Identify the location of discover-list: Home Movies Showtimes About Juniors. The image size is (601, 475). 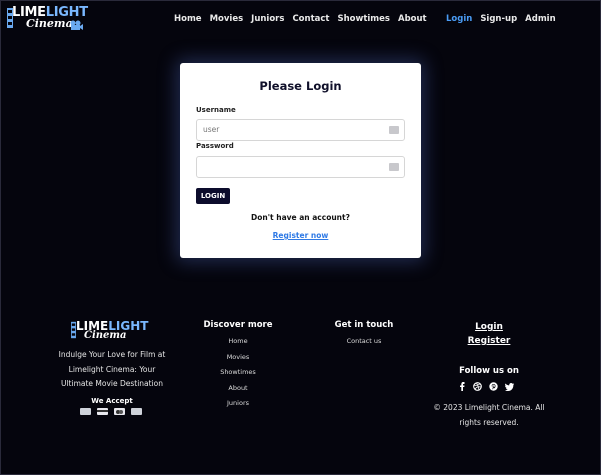
(238, 373).